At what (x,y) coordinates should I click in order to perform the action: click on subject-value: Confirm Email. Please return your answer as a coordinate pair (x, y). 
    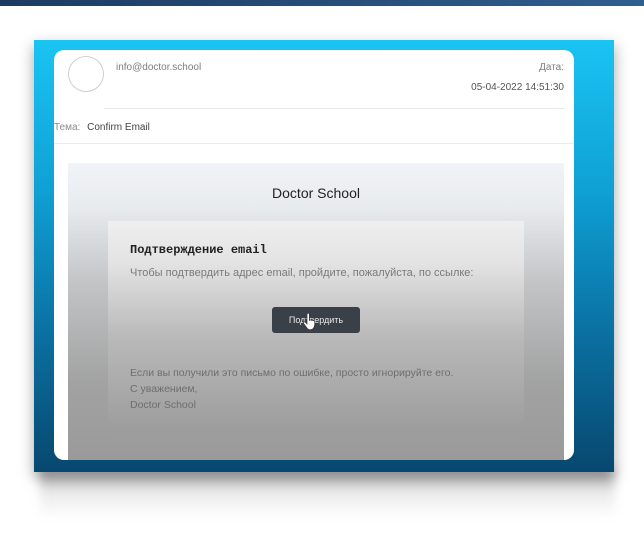
    Looking at the image, I should click on (118, 127).